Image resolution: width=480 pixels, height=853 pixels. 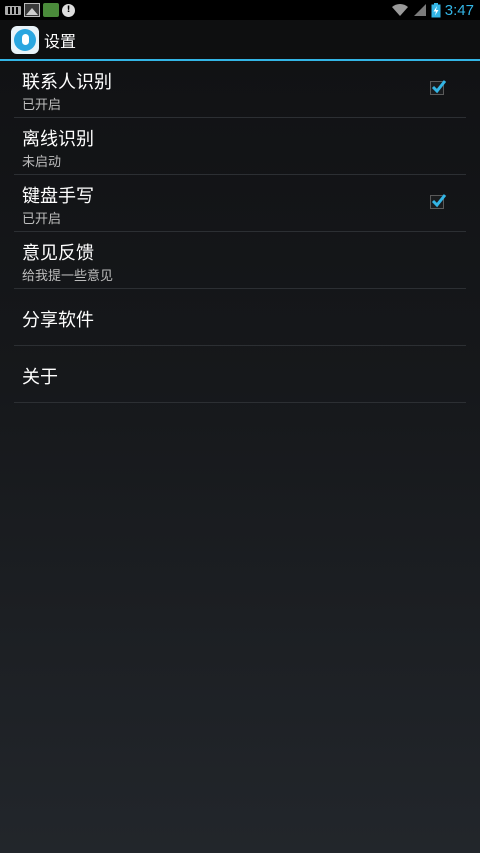 I want to click on keyboard-handwriting-checkbox, so click(x=438, y=201).